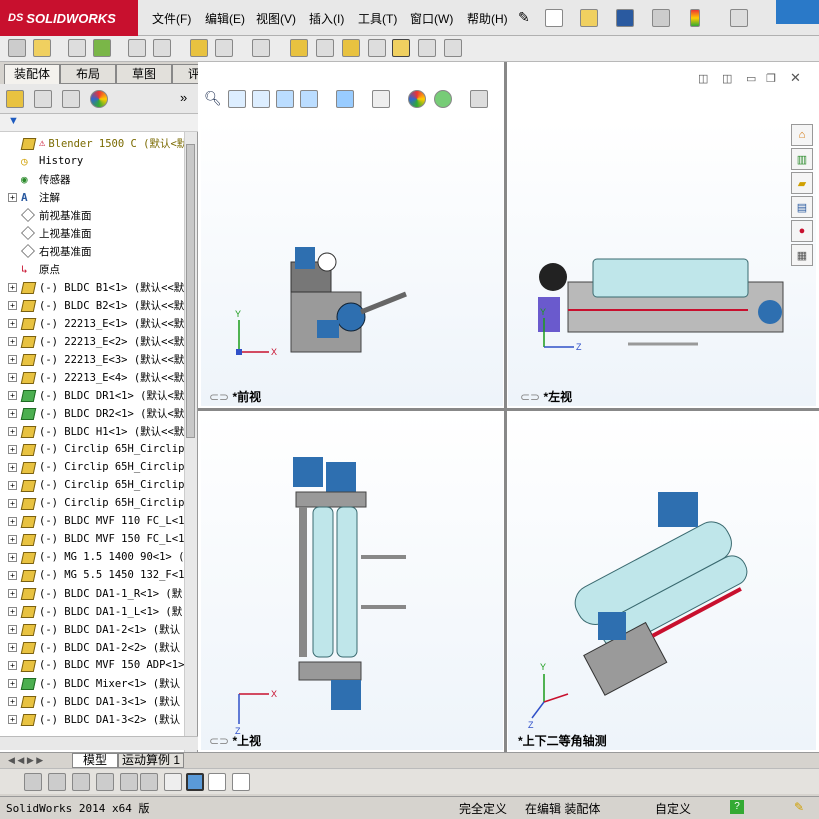 This screenshot has width=819, height=819. Describe the element at coordinates (241, 782) in the screenshot. I see `four-view-icon` at that location.